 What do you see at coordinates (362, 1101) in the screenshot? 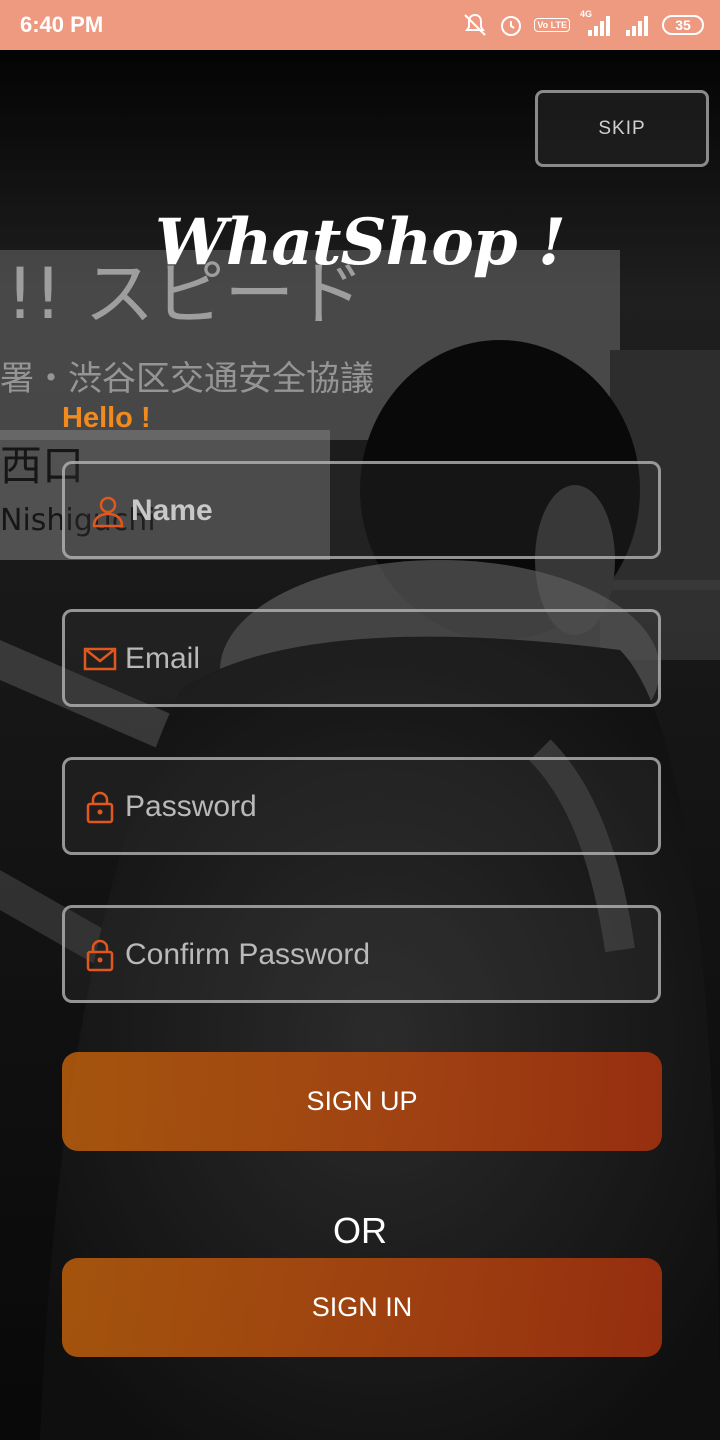
I see `sign-up-button: SIGN UP` at bounding box center [362, 1101].